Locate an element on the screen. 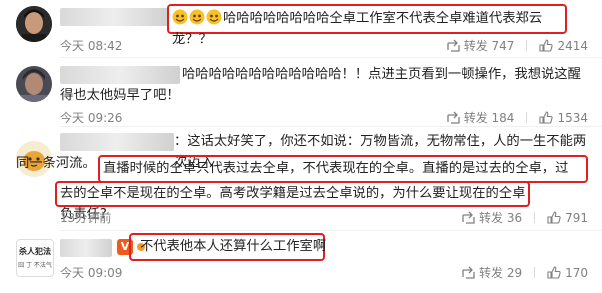 This screenshot has width=602, height=293. comment-actions: 转发 747 2414 is located at coordinates (511, 46).